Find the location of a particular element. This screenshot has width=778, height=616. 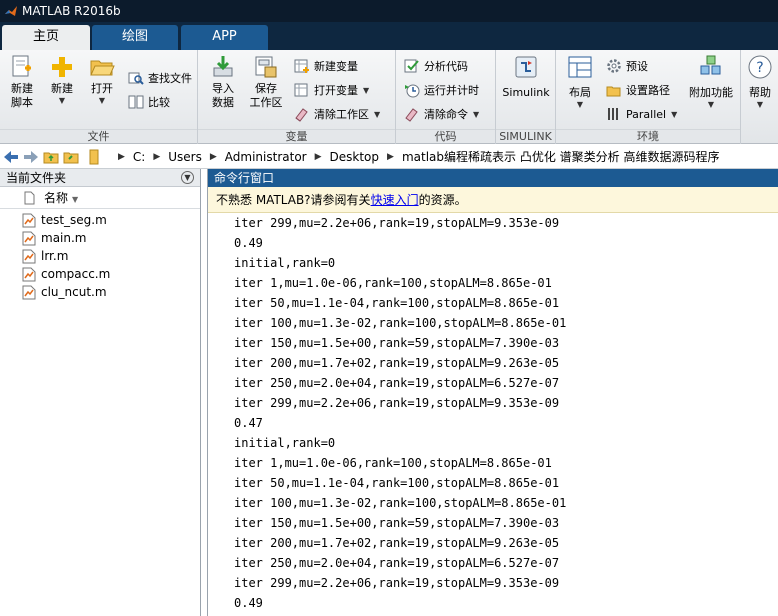

parallel-label: Parallel is located at coordinates (646, 114).